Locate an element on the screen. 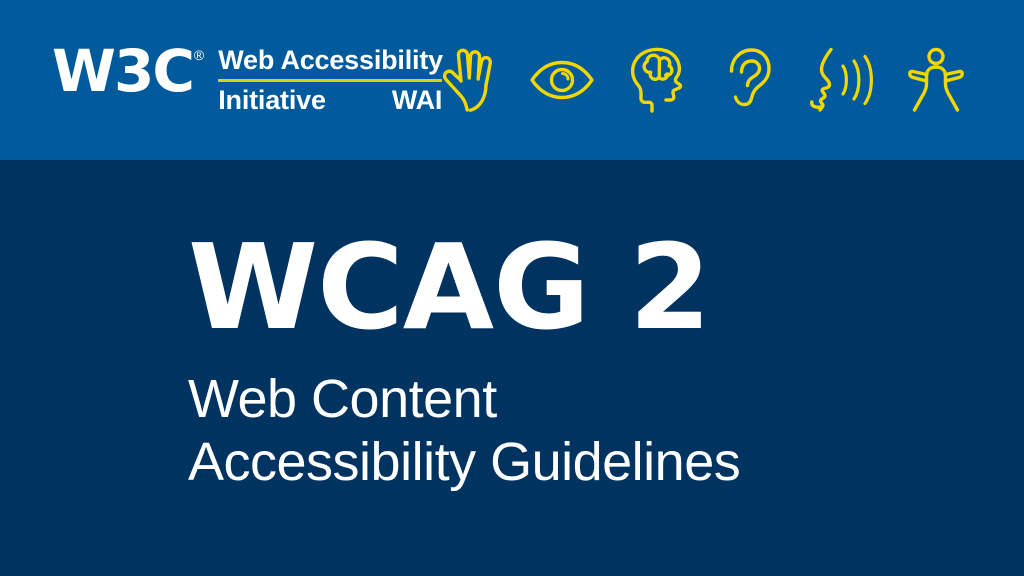 The height and width of the screenshot is (576, 1024). wai-line-web-accessibility: Web Accessibility is located at coordinates (330, 60).